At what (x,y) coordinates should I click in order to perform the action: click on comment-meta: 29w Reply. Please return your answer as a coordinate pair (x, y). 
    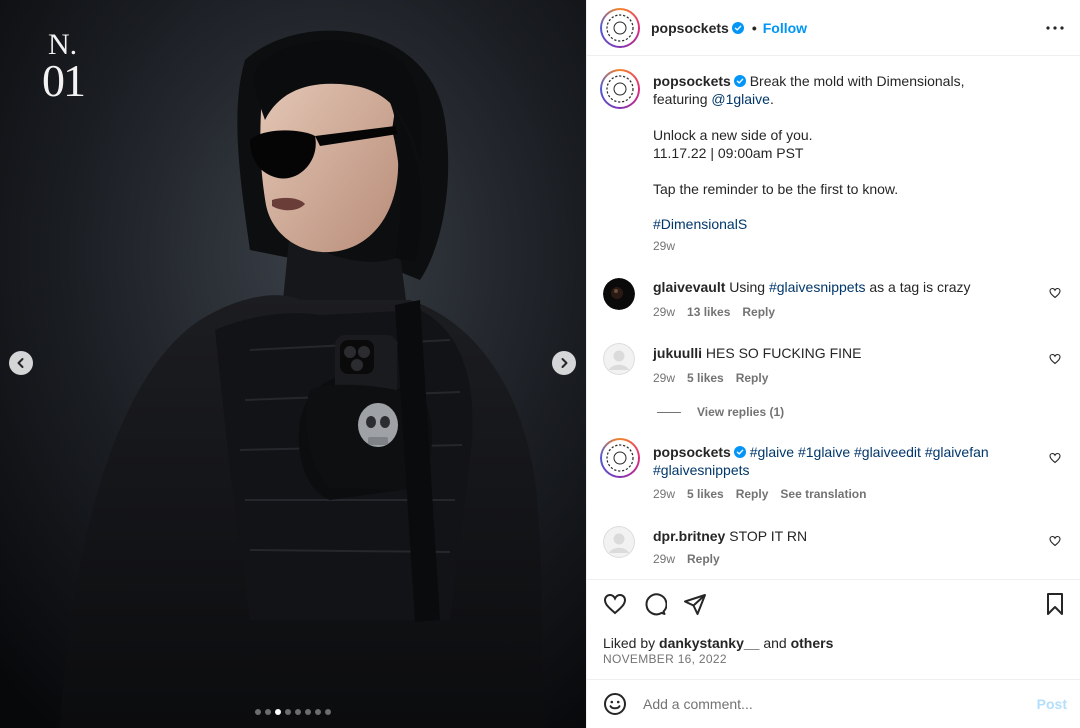
    Looking at the image, I should click on (686, 559).